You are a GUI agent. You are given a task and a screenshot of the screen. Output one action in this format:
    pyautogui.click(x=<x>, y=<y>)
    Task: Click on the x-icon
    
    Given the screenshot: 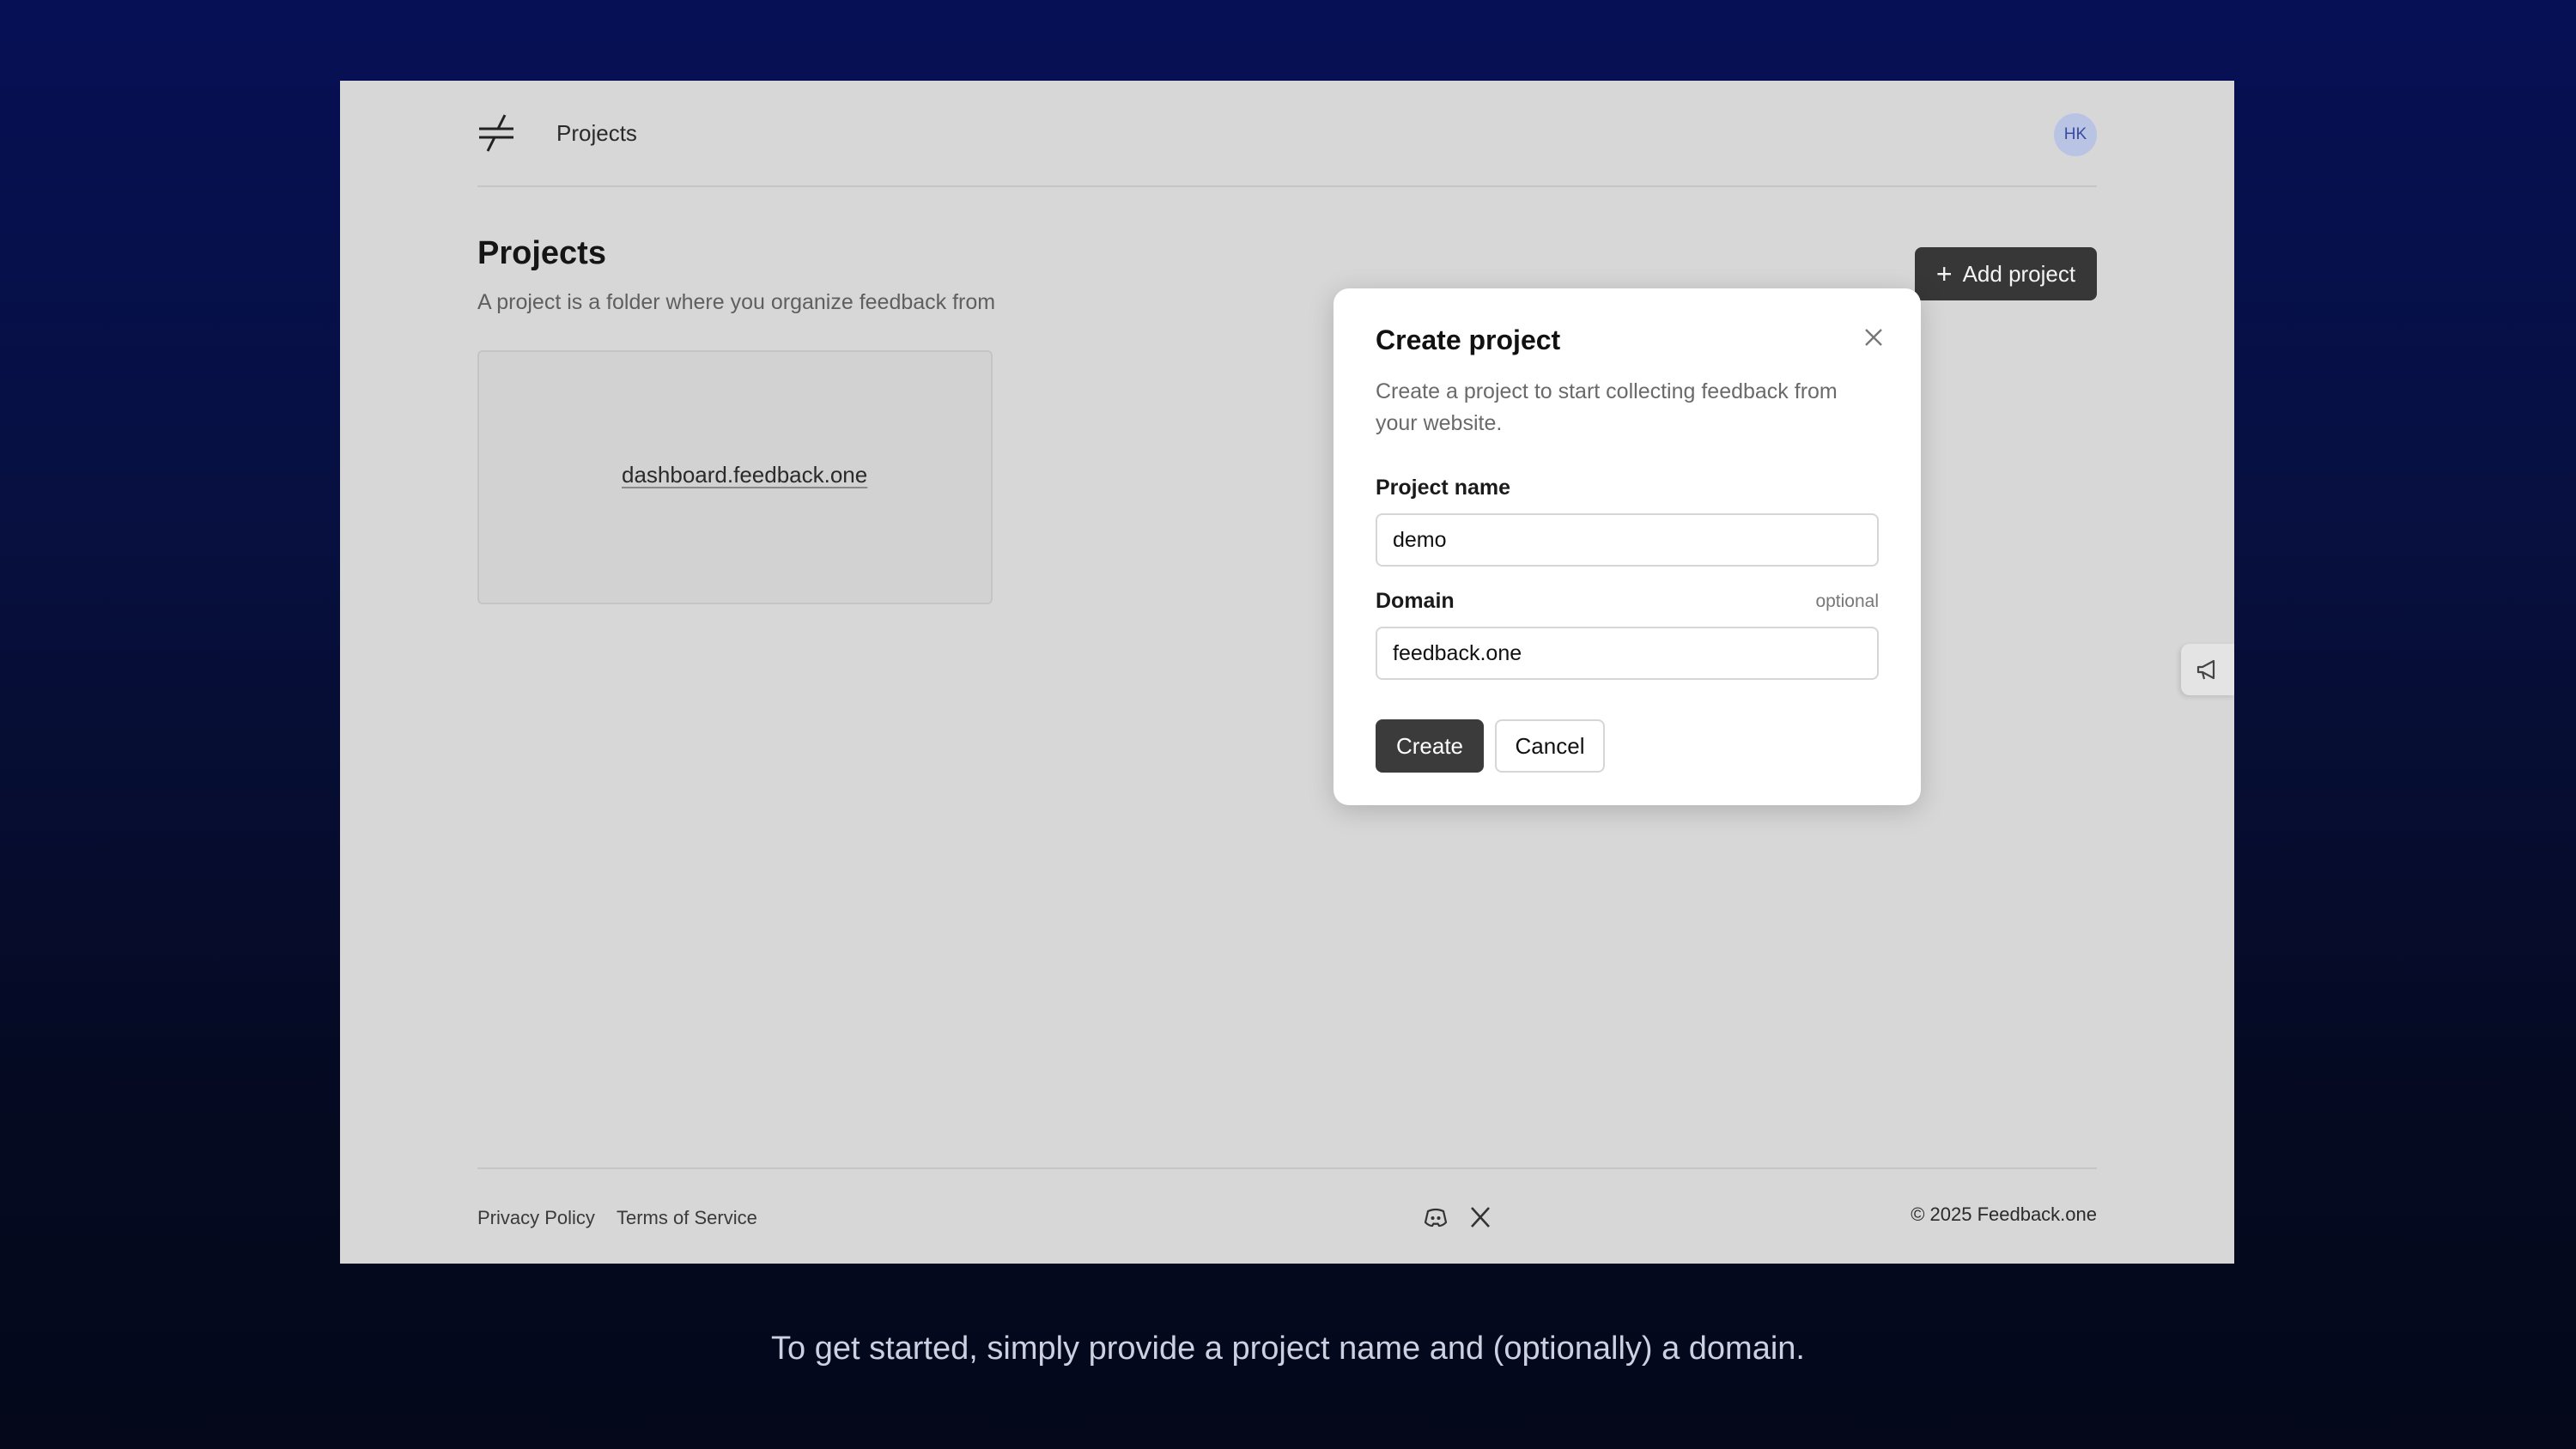 What is the action you would take?
    pyautogui.click(x=1481, y=1217)
    